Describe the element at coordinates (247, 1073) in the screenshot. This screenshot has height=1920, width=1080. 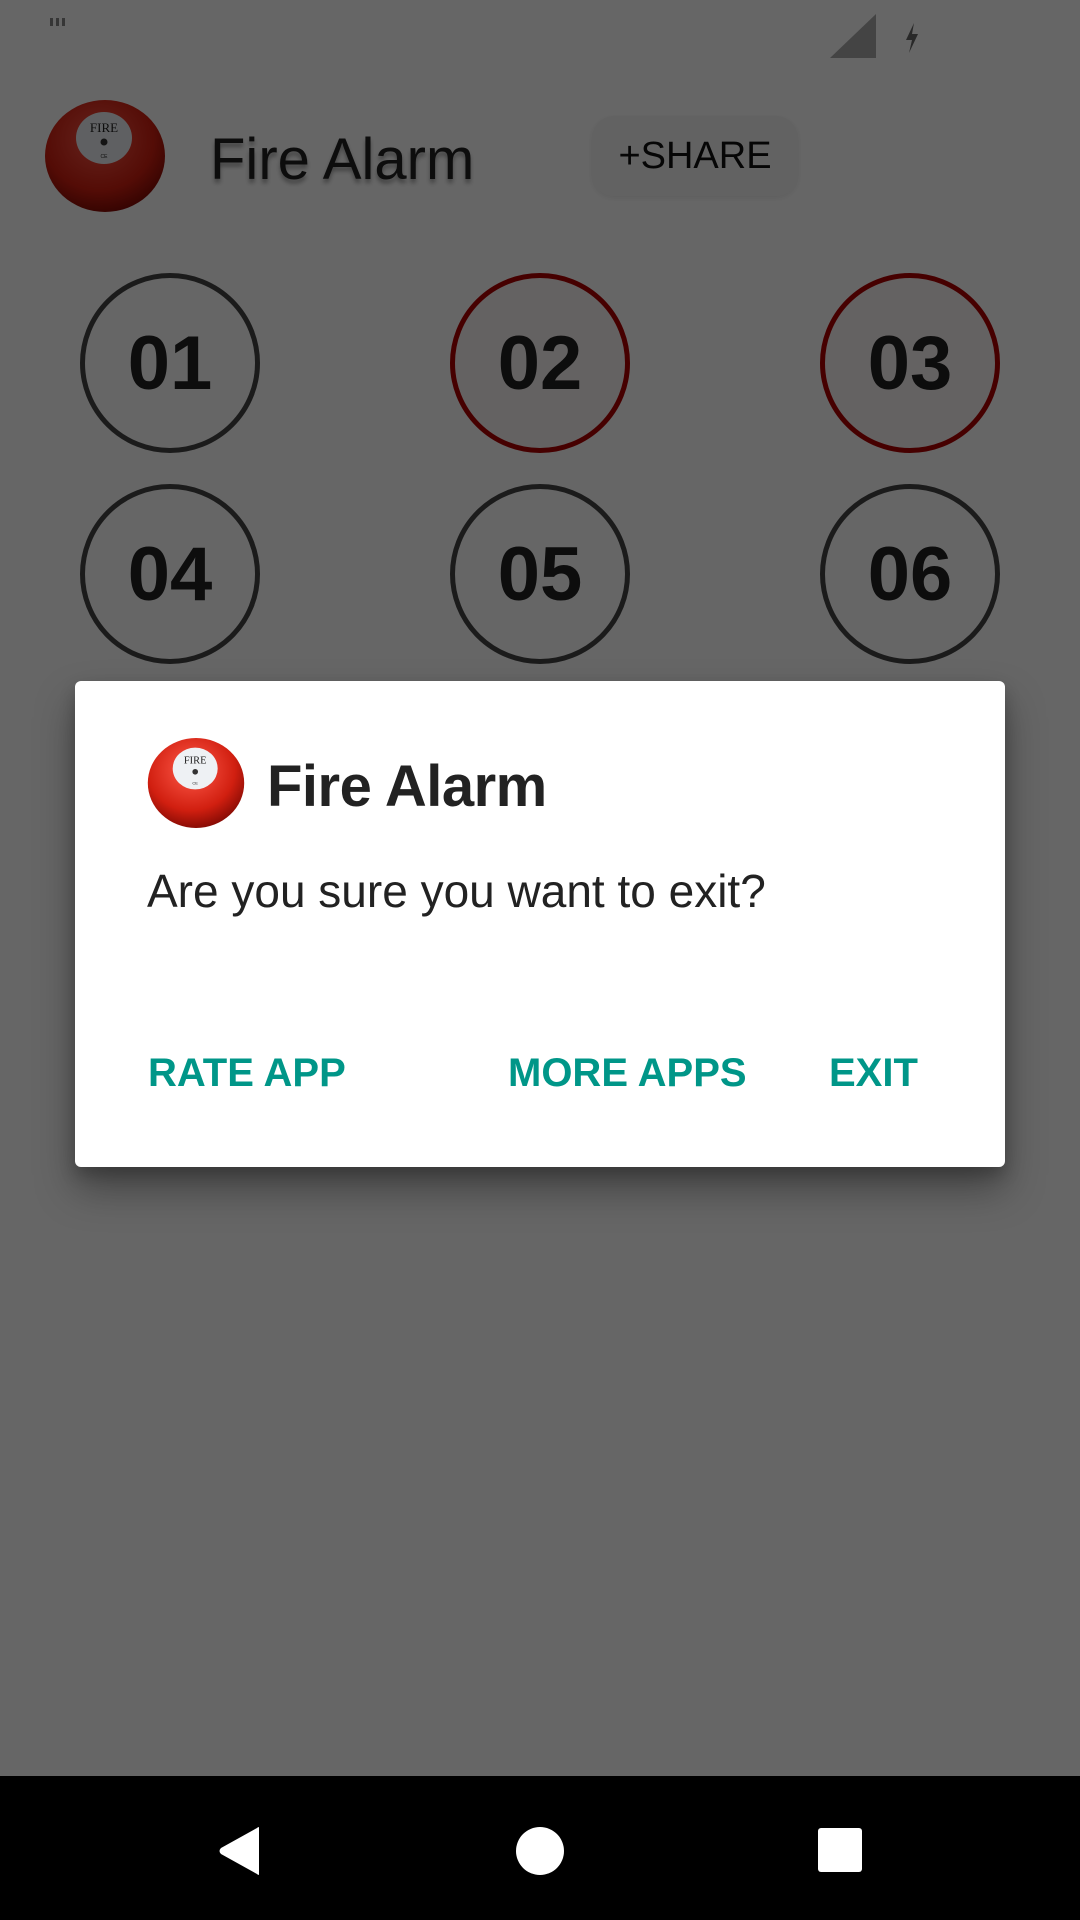
I see `rate-app-button: RATE APP` at that location.